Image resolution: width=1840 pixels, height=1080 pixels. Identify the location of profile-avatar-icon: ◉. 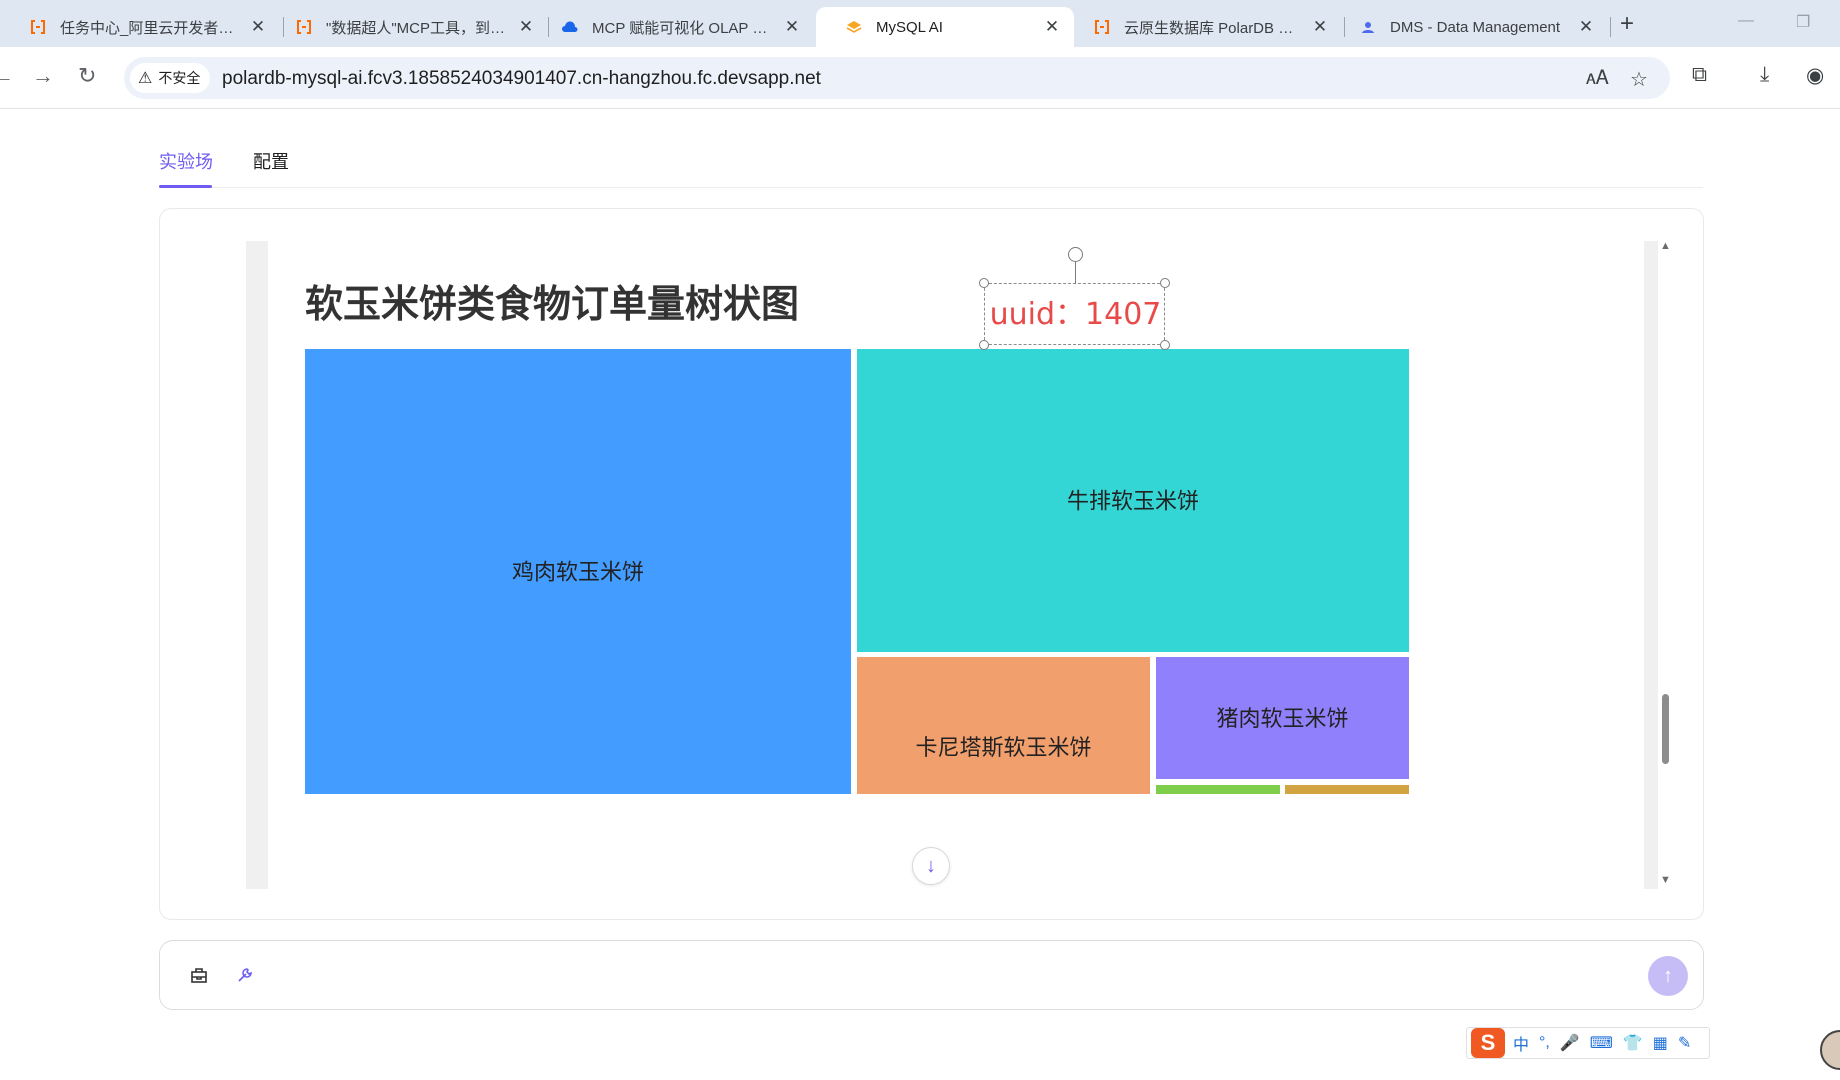
(1815, 75).